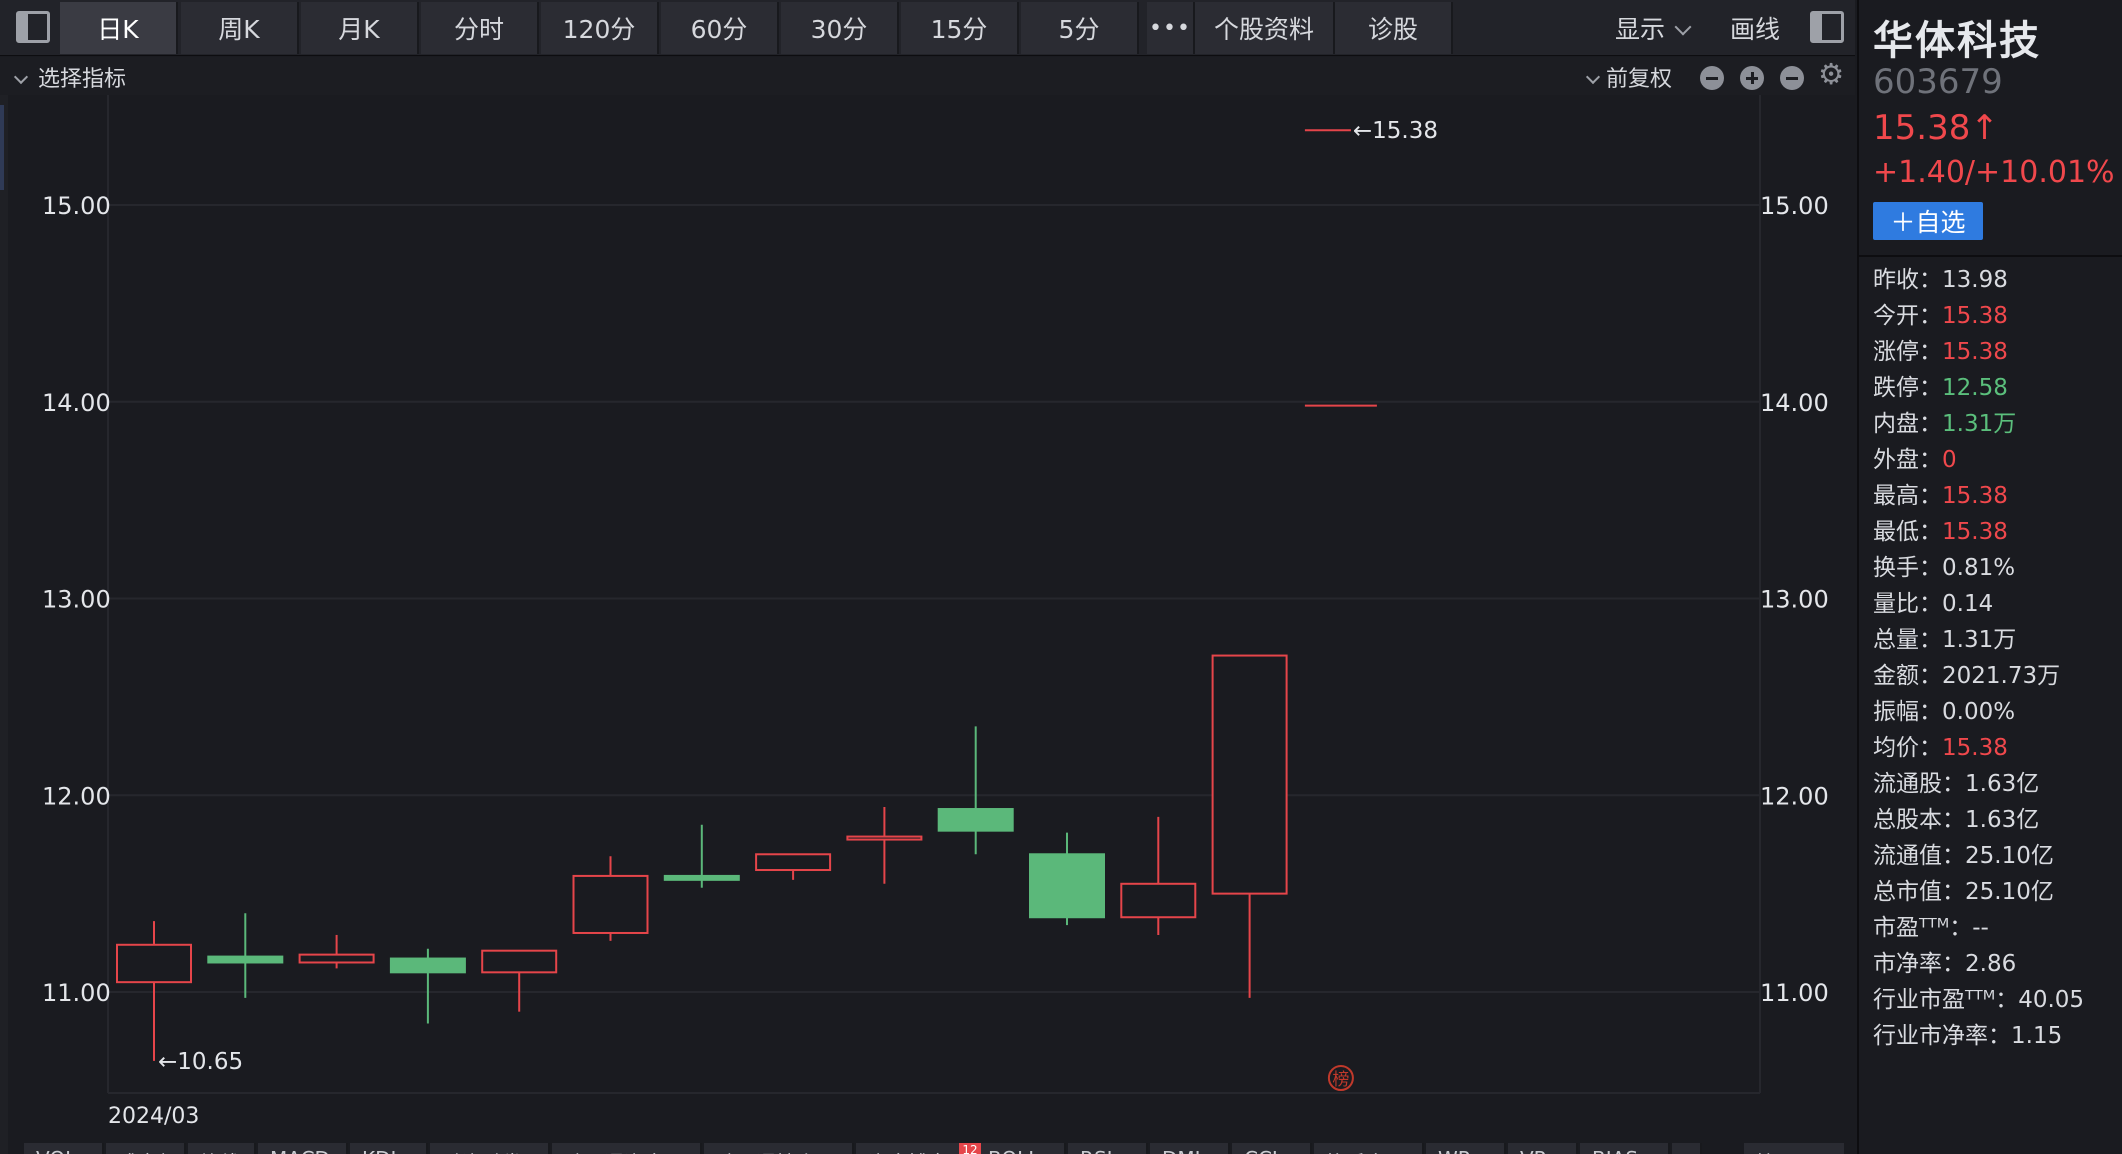  I want to click on indicator-tab: 资金博弈, so click(915, 1148).